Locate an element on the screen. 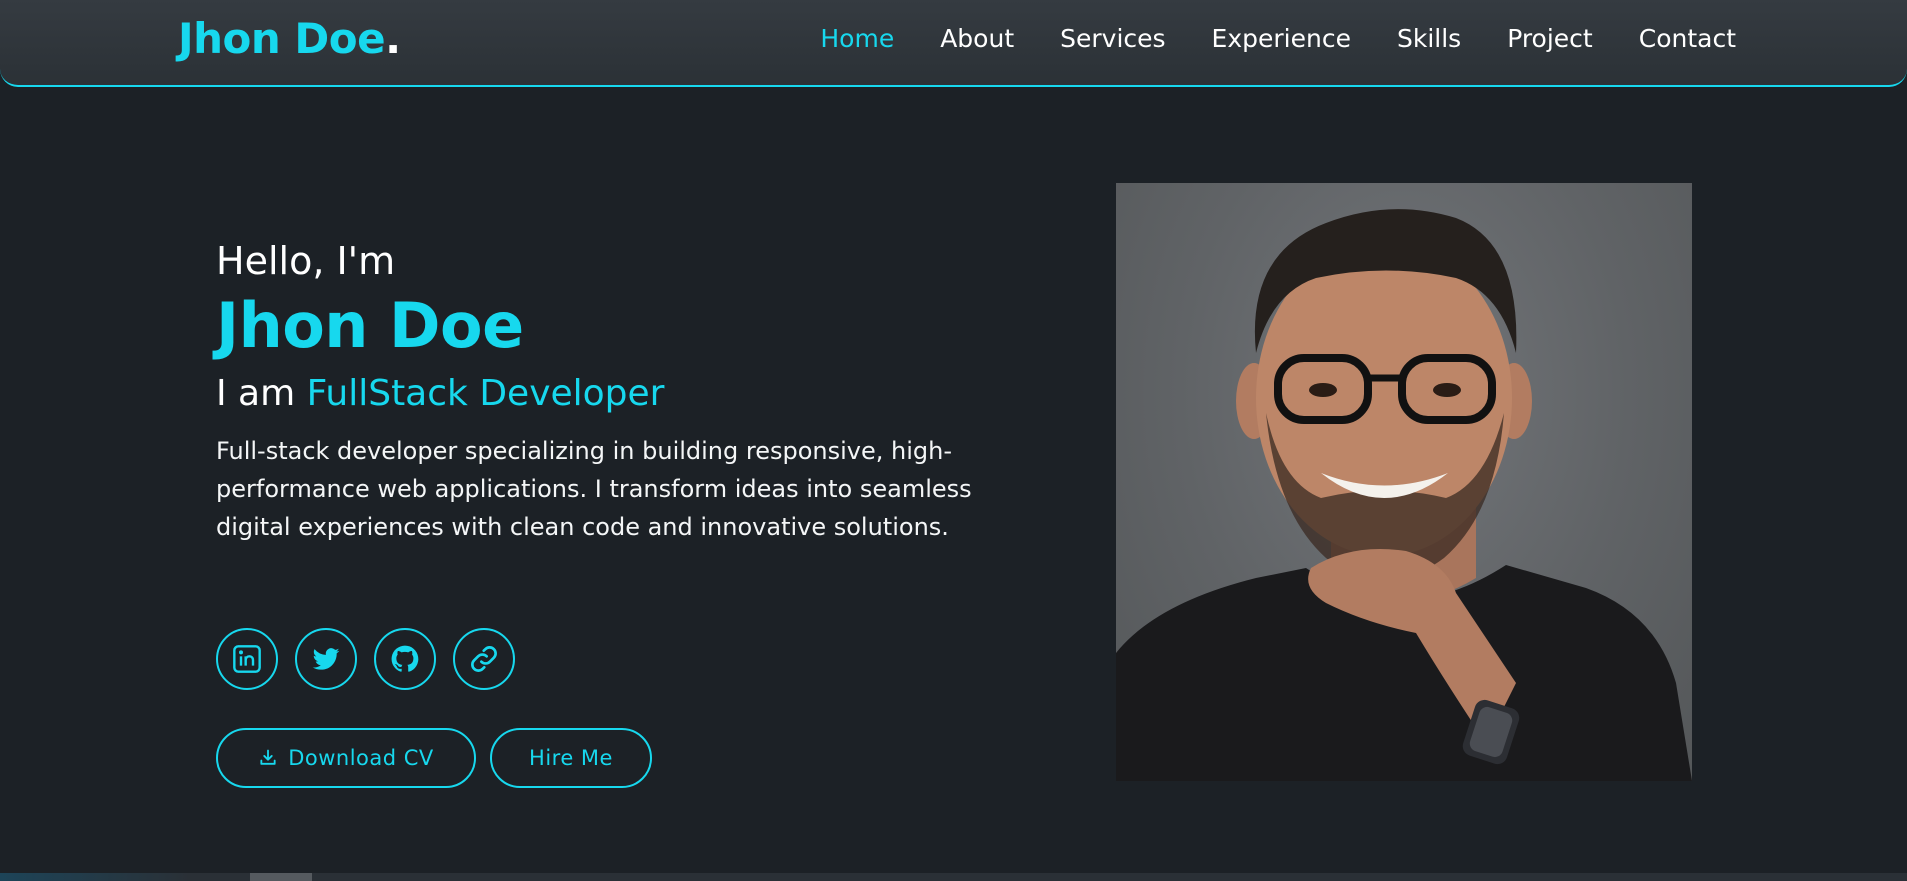 Image resolution: width=1907 pixels, height=881 pixels. twitter-link is located at coordinates (326, 659).